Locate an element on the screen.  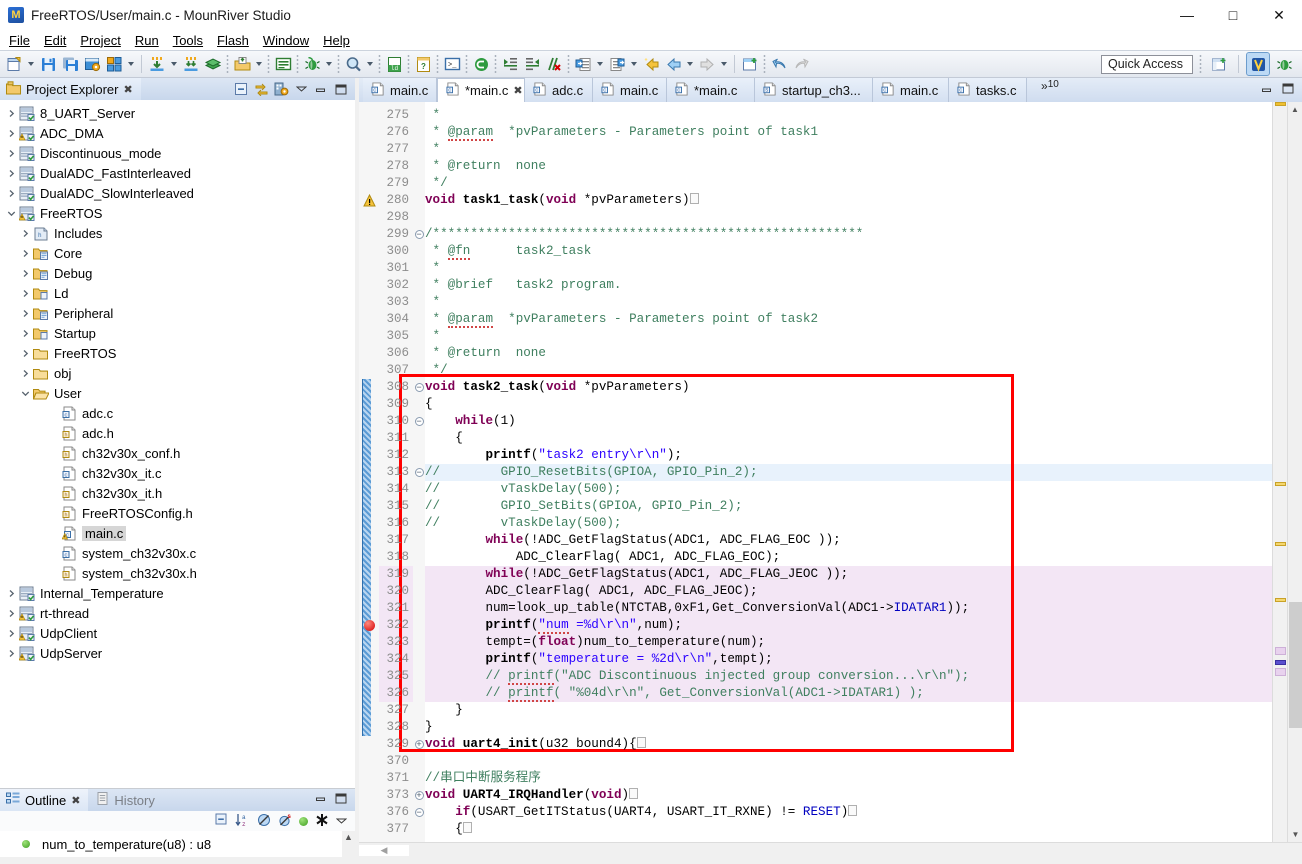
tab-outline: Outline ✖ is located at coordinates (44, 800).